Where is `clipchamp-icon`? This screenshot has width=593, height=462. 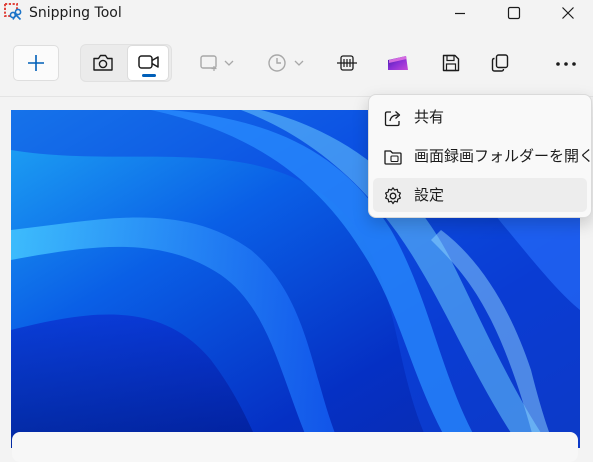 clipchamp-icon is located at coordinates (398, 63).